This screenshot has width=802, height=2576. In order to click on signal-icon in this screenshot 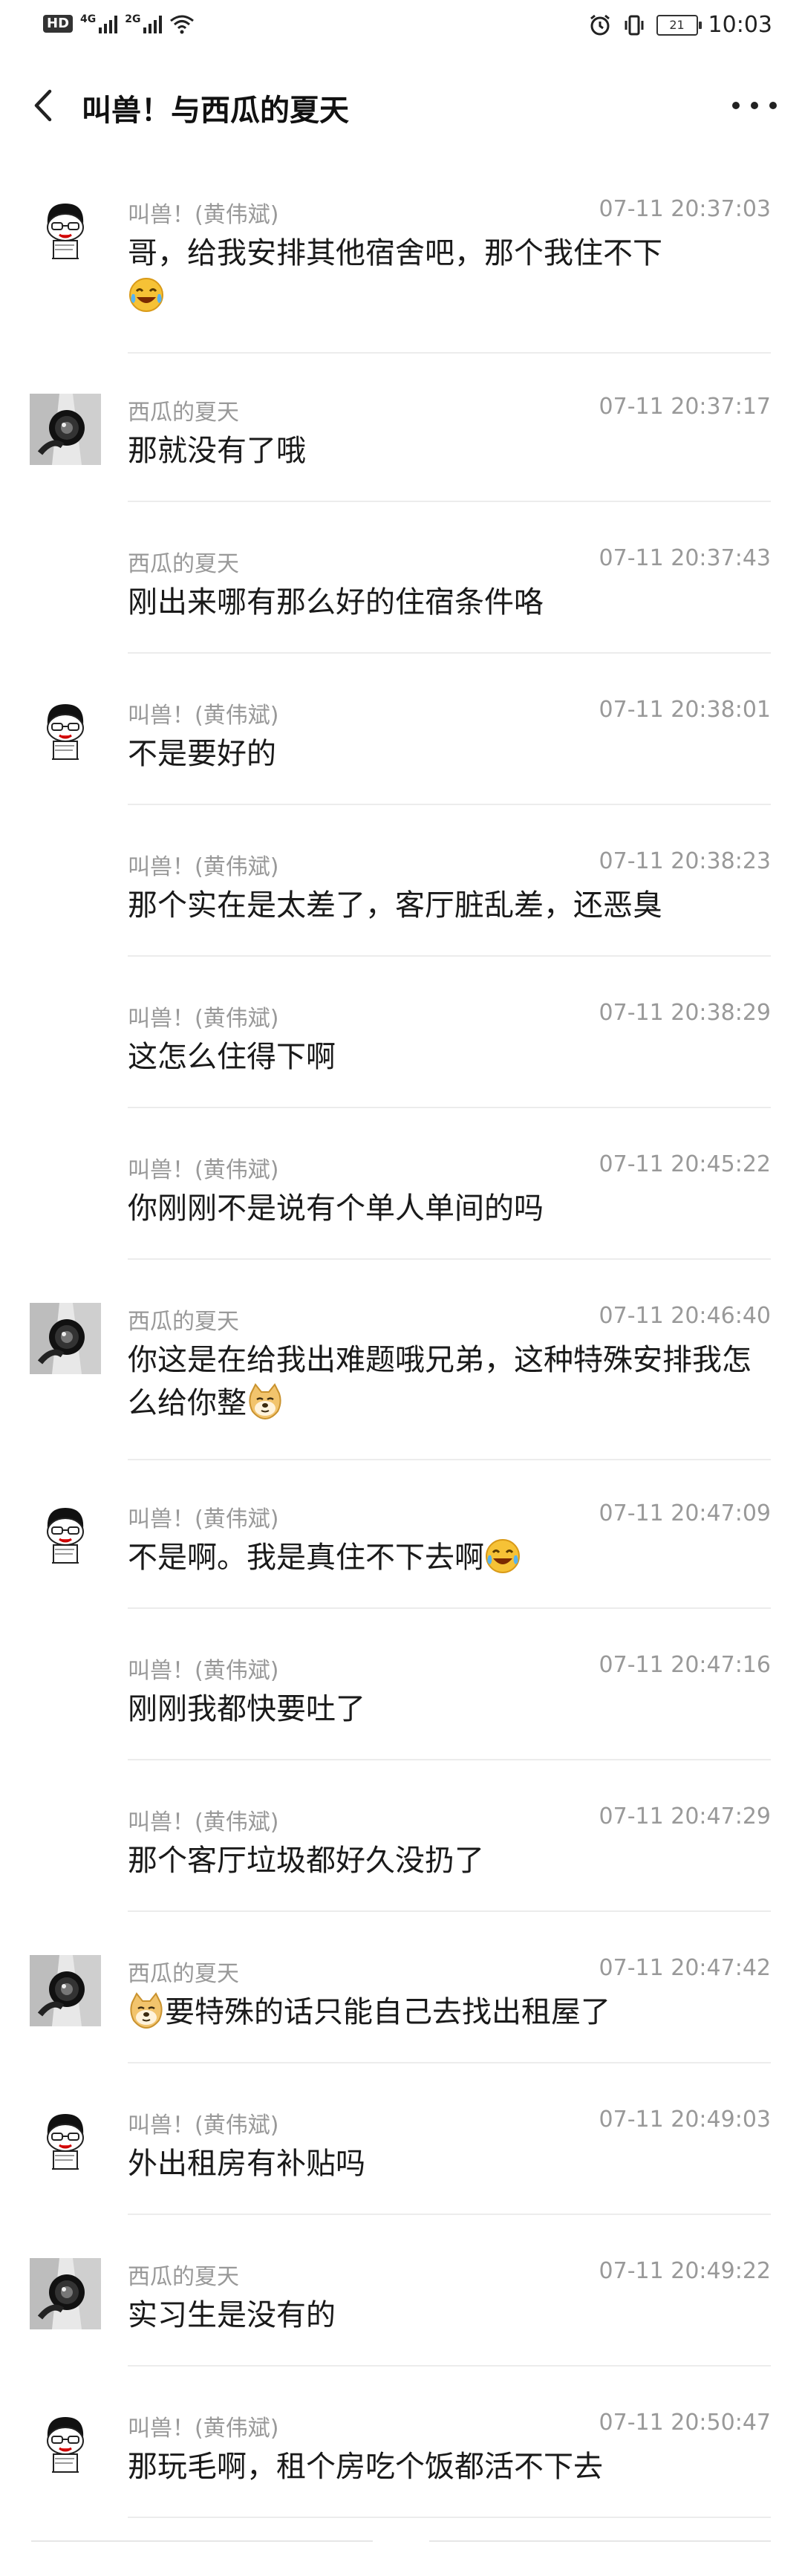, I will do `click(109, 23)`.